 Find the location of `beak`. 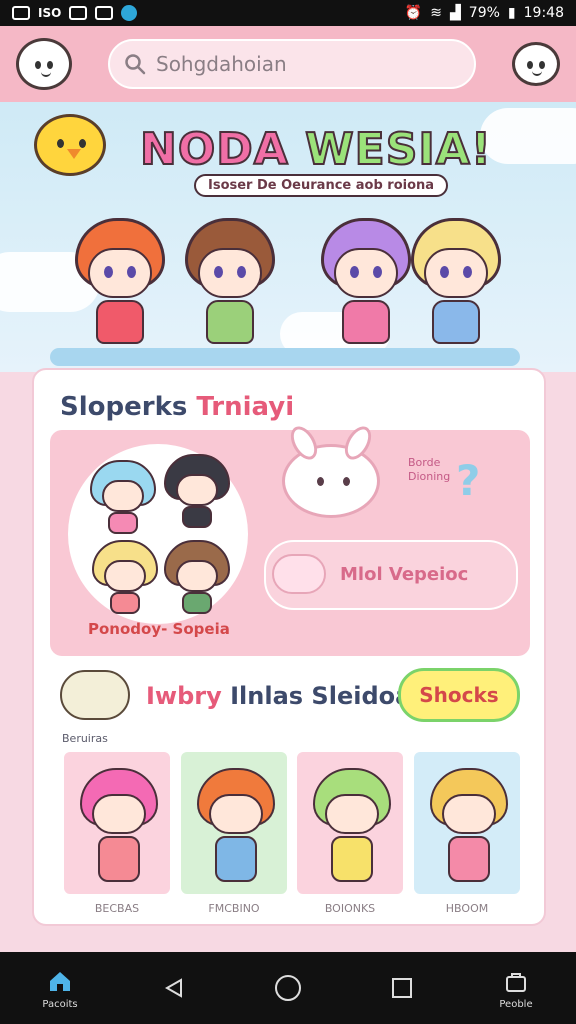

beak is located at coordinates (74, 154).